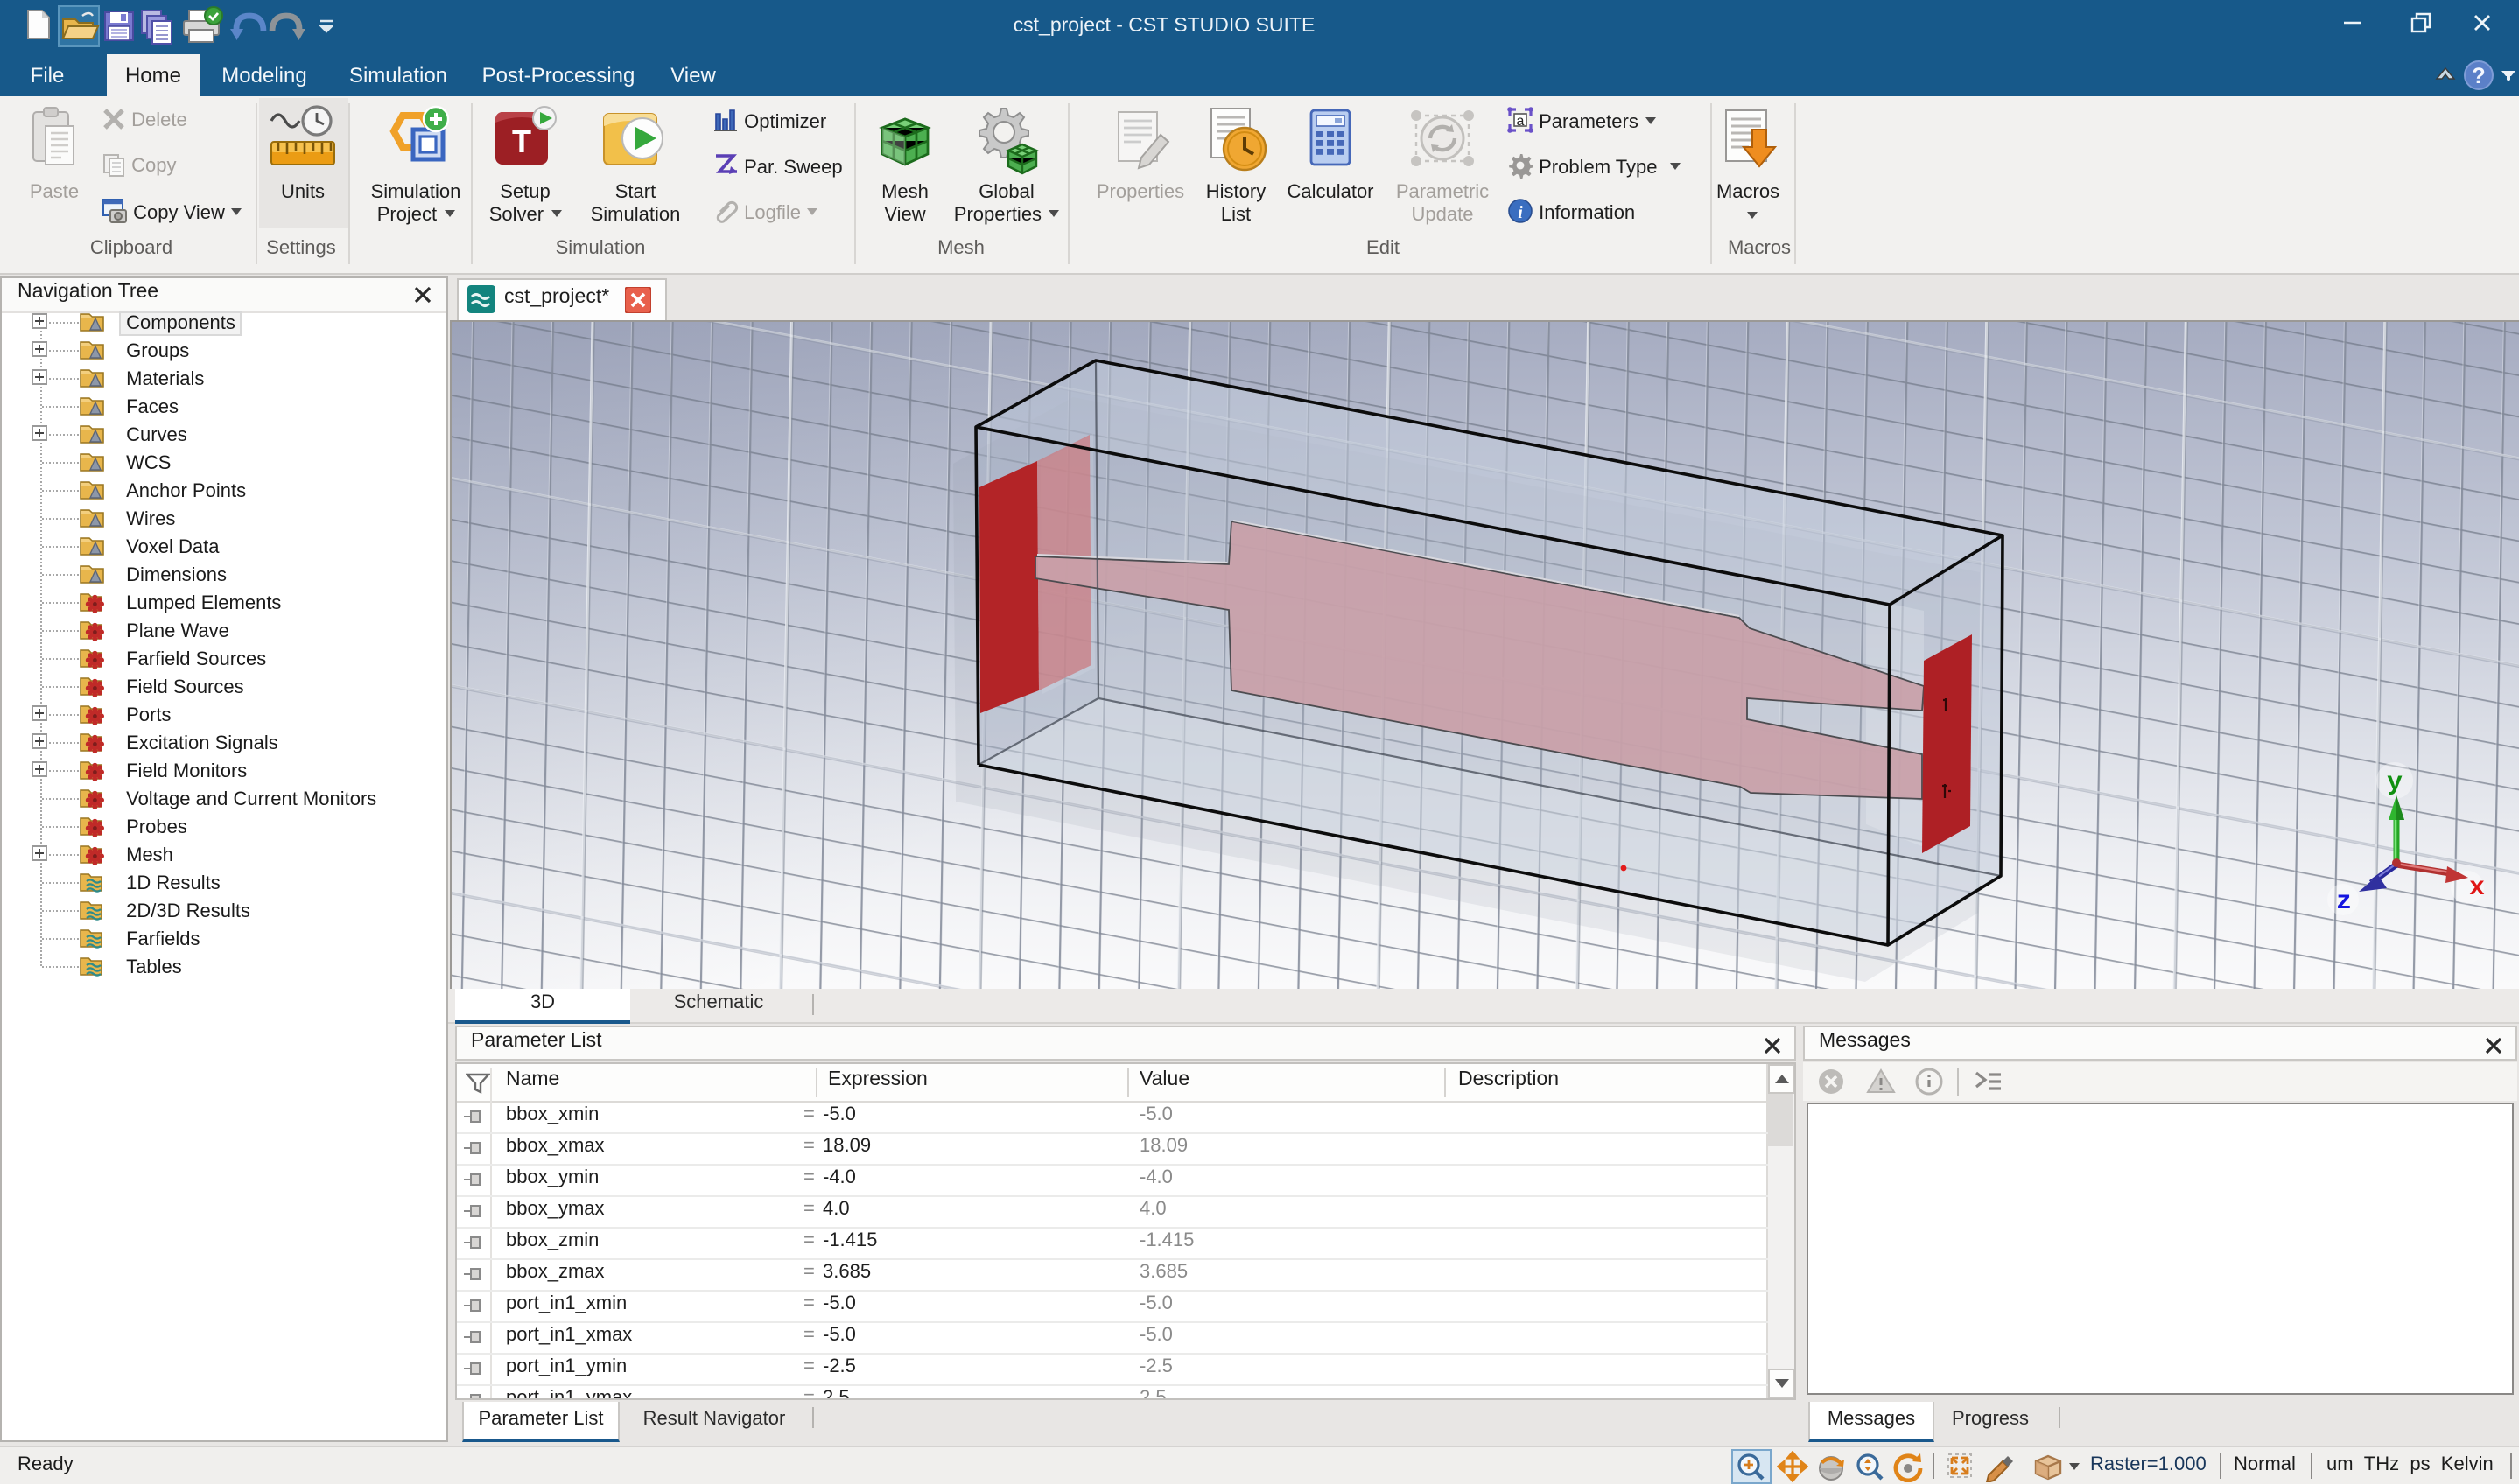  Describe the element at coordinates (521, 141) in the screenshot. I see `svg-text: T` at that location.